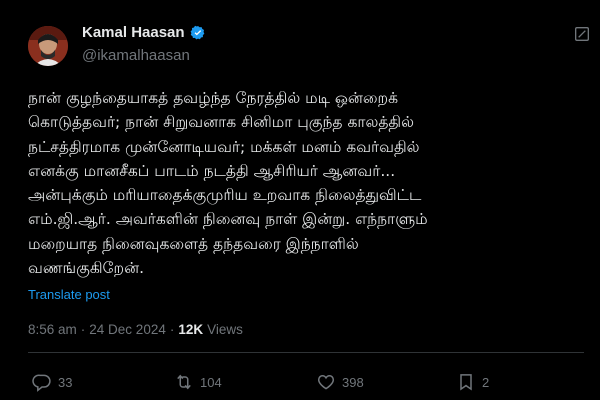 This screenshot has width=600, height=400. What do you see at coordinates (86, 268) in the screenshot?
I see `tweet-line: வணங்குகிறேன்.` at bounding box center [86, 268].